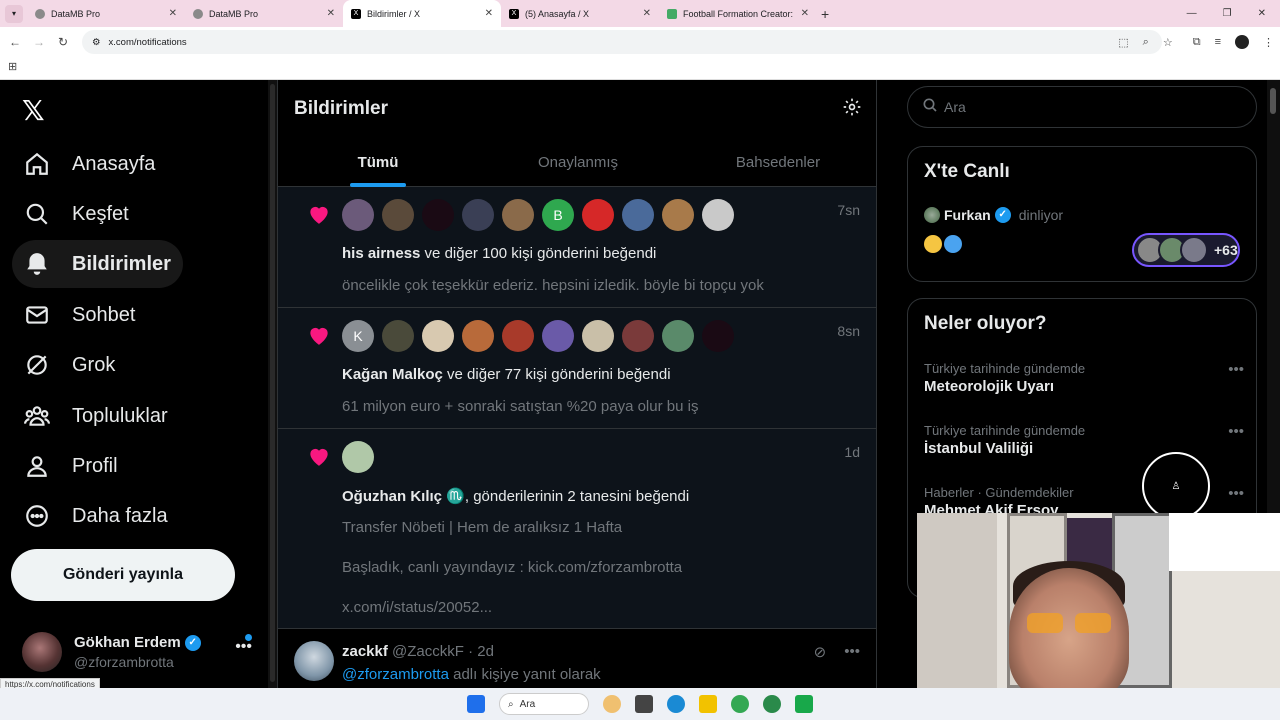 The width and height of the screenshot is (1280, 720). What do you see at coordinates (644, 704) in the screenshot?
I see `taskview-icon` at bounding box center [644, 704].